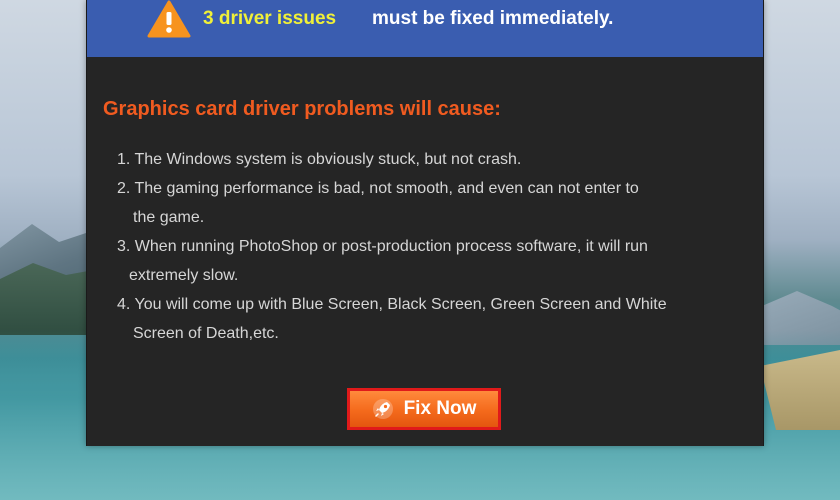 This screenshot has height=500, width=840. Describe the element at coordinates (270, 18) in the screenshot. I see `driver-issues-count: 3 driver issues` at that location.